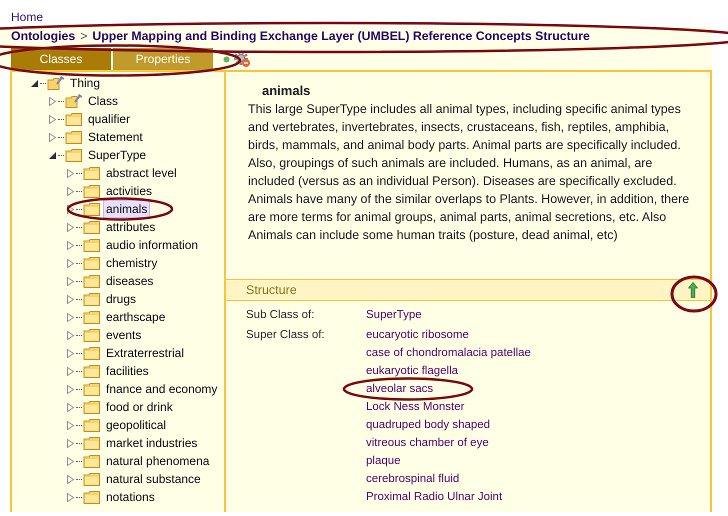 The width and height of the screenshot is (728, 516). I want to click on tree-item: abstract level, so click(141, 173).